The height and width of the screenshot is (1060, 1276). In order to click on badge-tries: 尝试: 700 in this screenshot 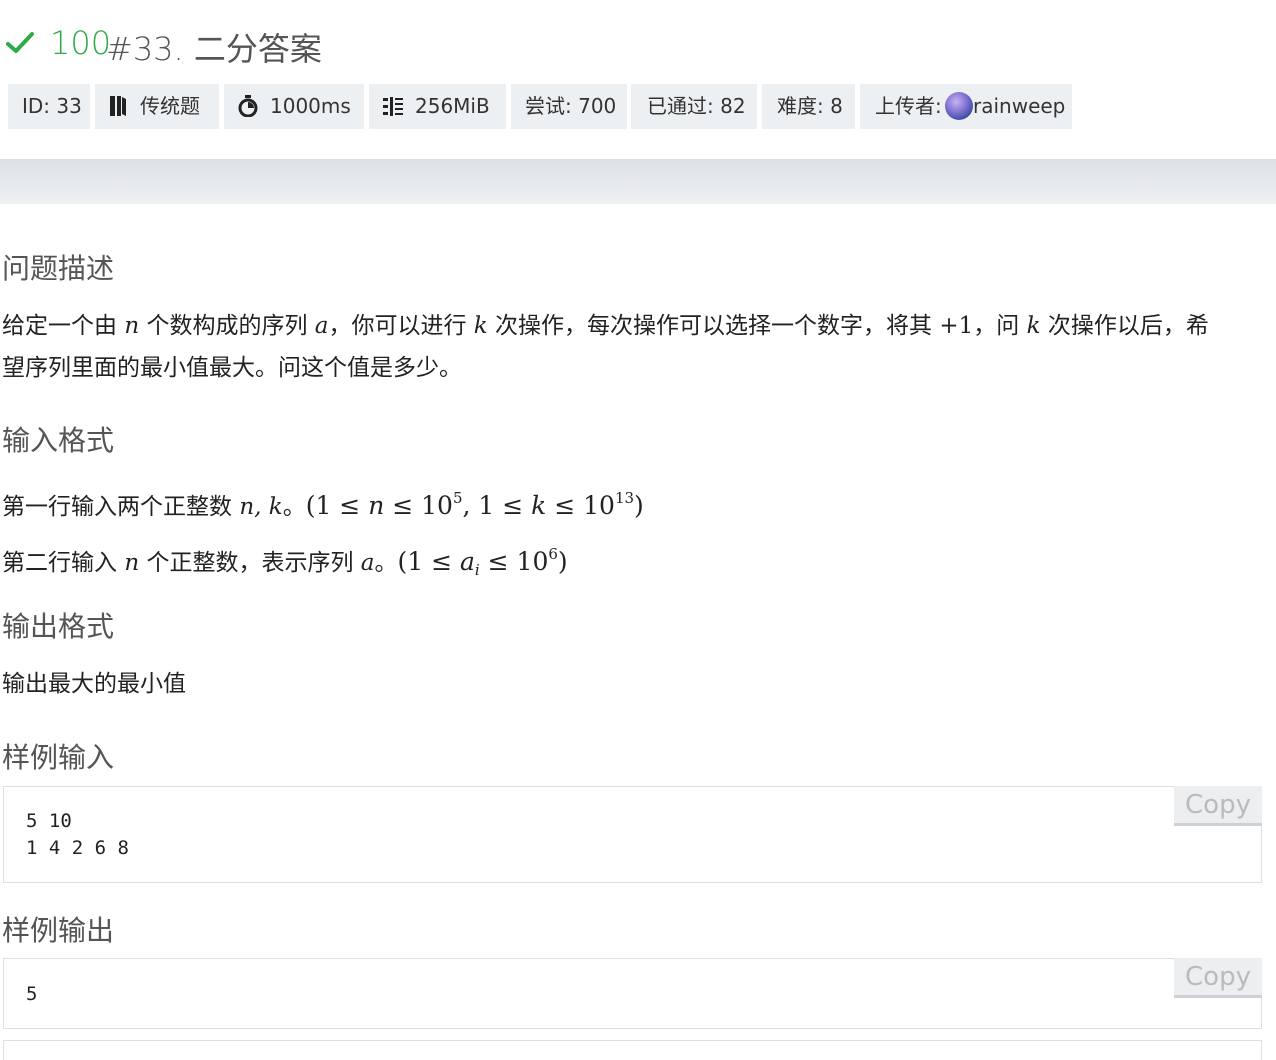, I will do `click(569, 106)`.